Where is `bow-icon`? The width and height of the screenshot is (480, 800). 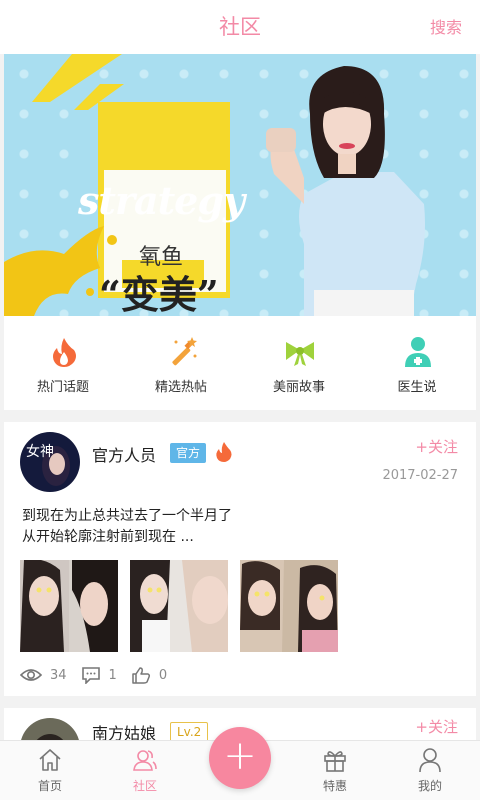
bow-icon is located at coordinates (300, 354).